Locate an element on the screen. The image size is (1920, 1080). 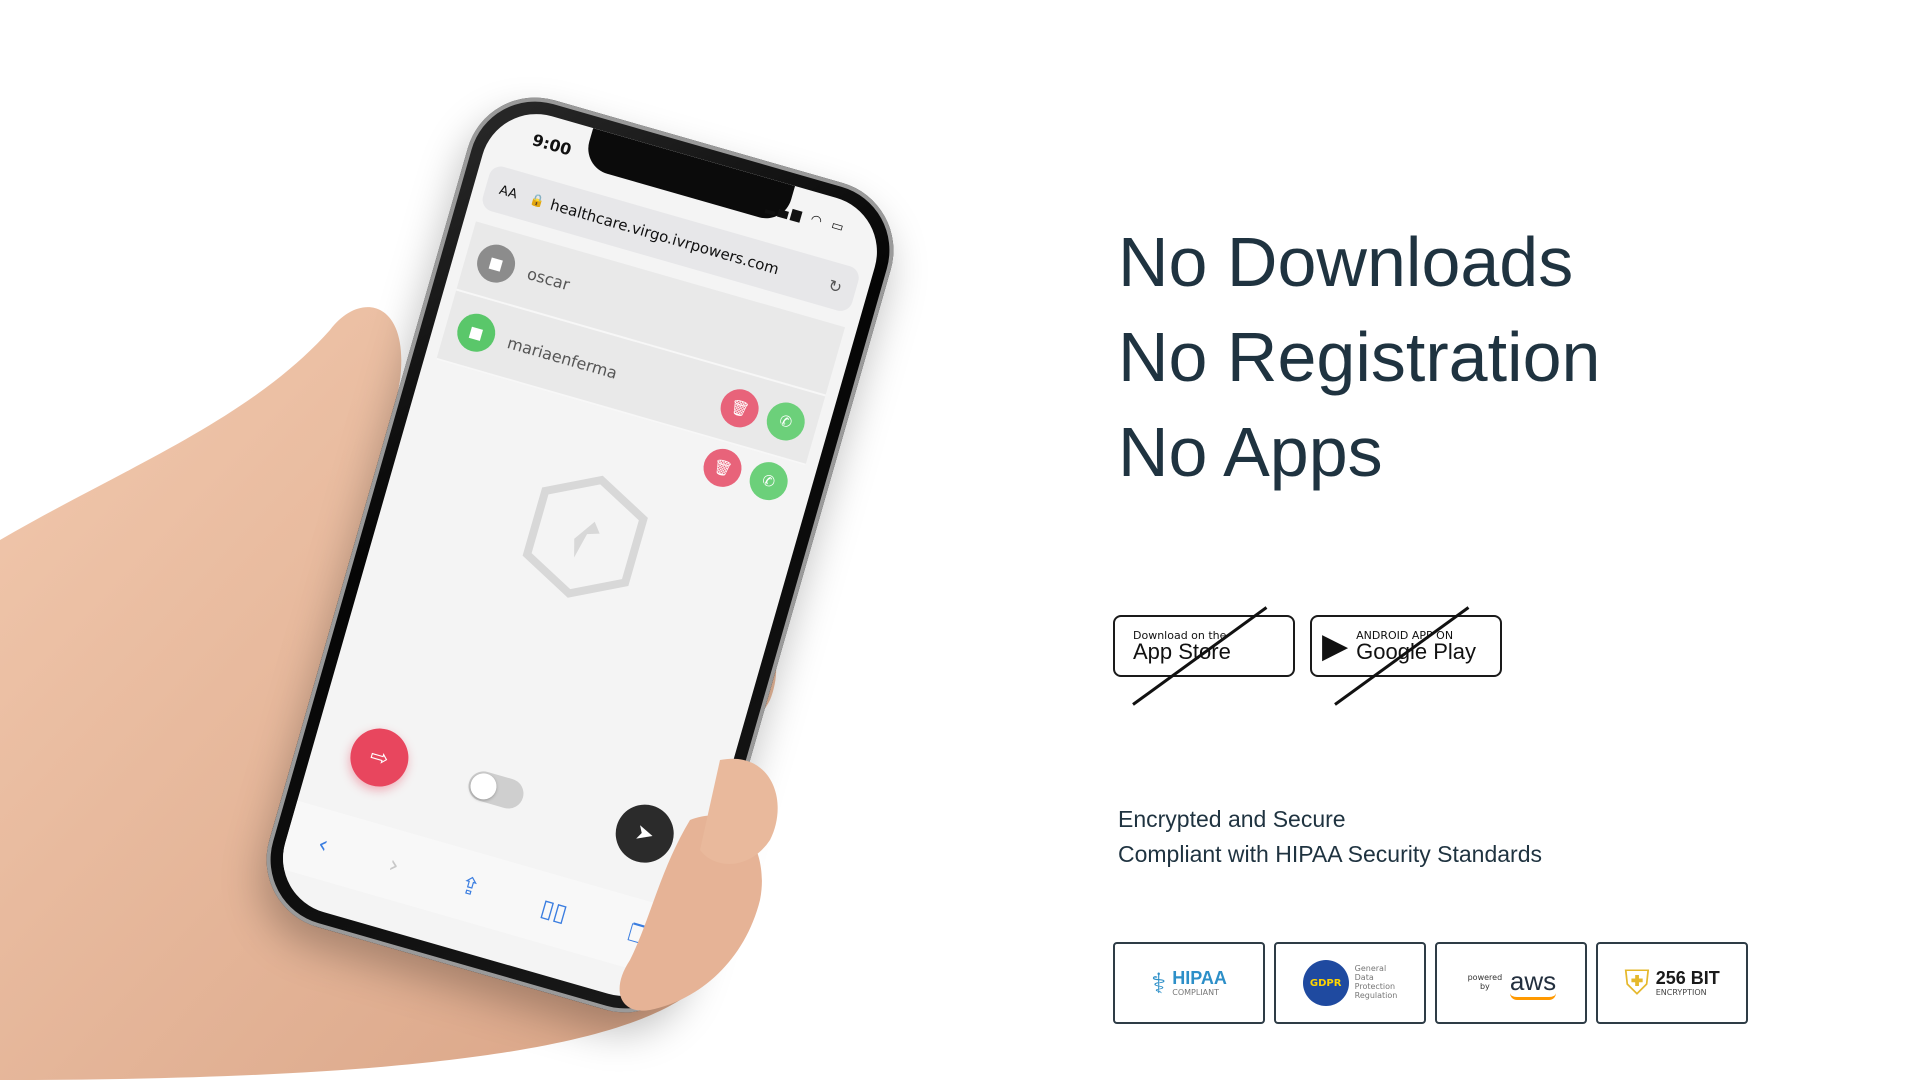
app-store-badge: Download on the App Store is located at coordinates (1204, 646).